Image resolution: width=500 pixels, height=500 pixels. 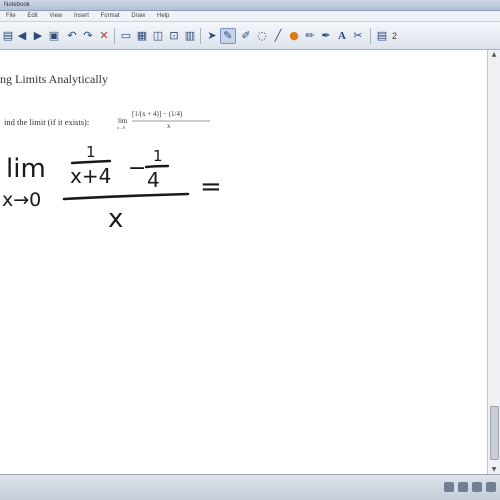 I want to click on ink-frac2-num: 1, so click(x=158, y=156).